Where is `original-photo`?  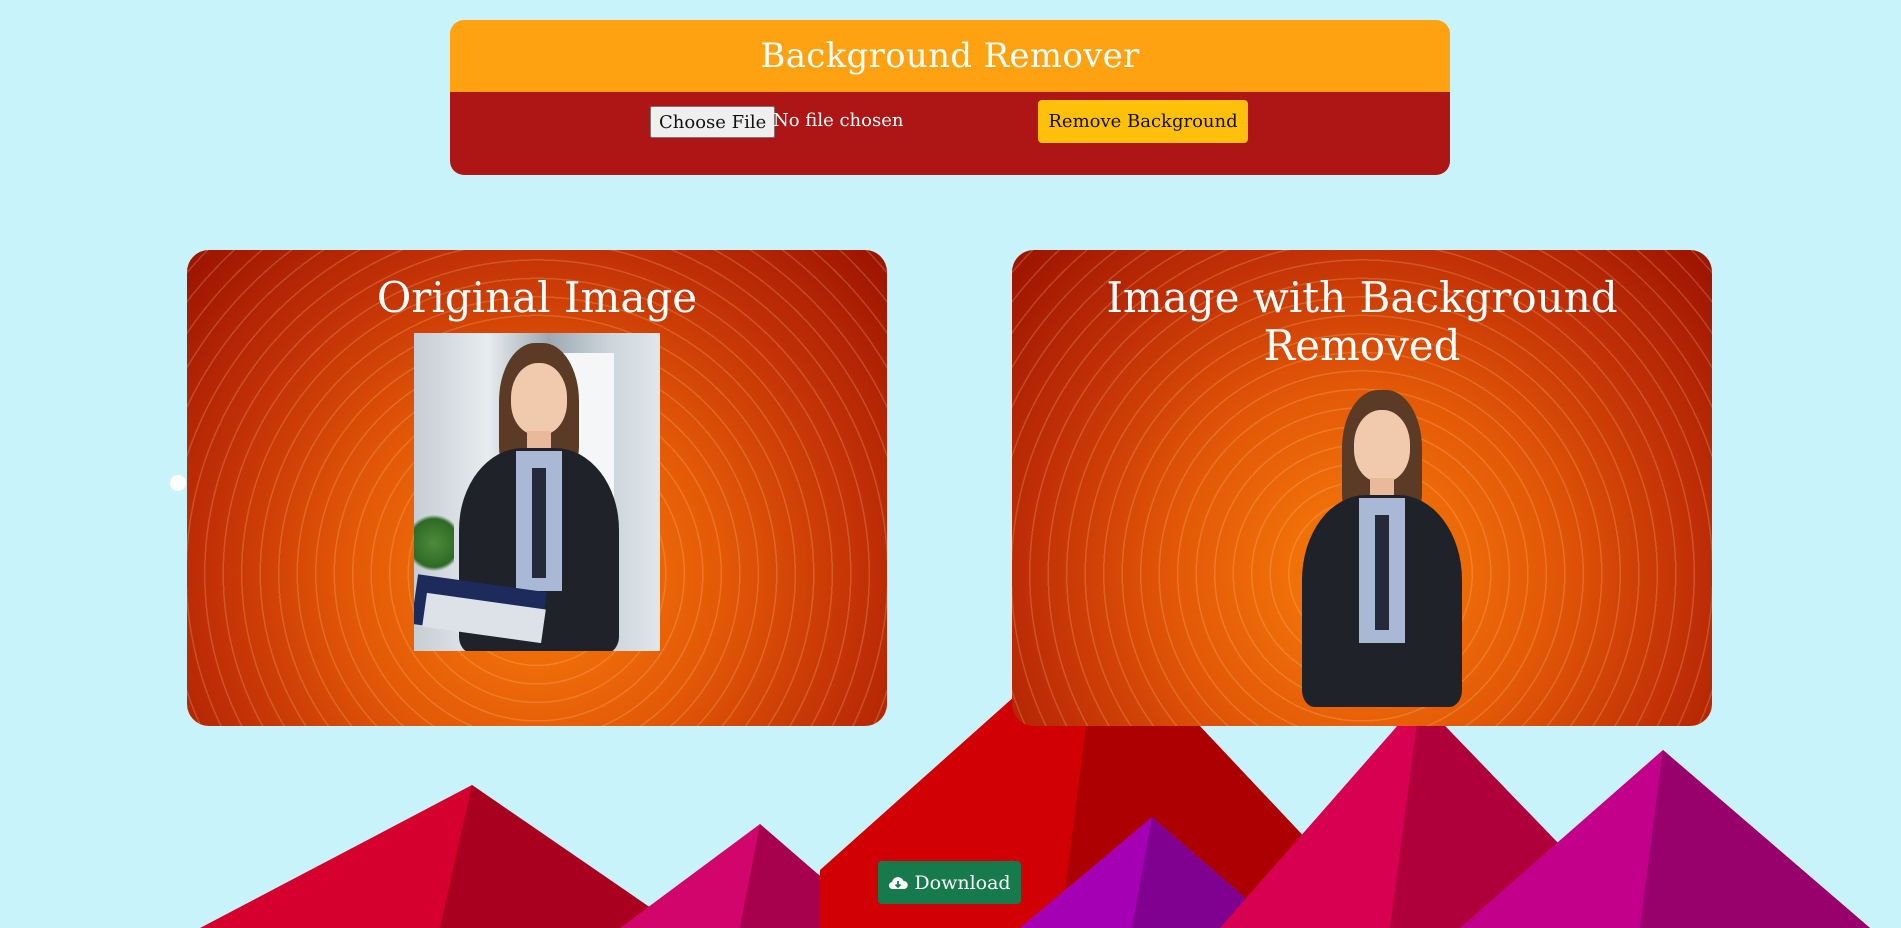
original-photo is located at coordinates (537, 492).